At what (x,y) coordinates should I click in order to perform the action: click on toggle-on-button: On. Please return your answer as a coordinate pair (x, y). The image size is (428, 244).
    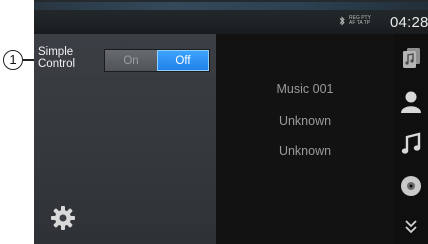
    Looking at the image, I should click on (131, 60).